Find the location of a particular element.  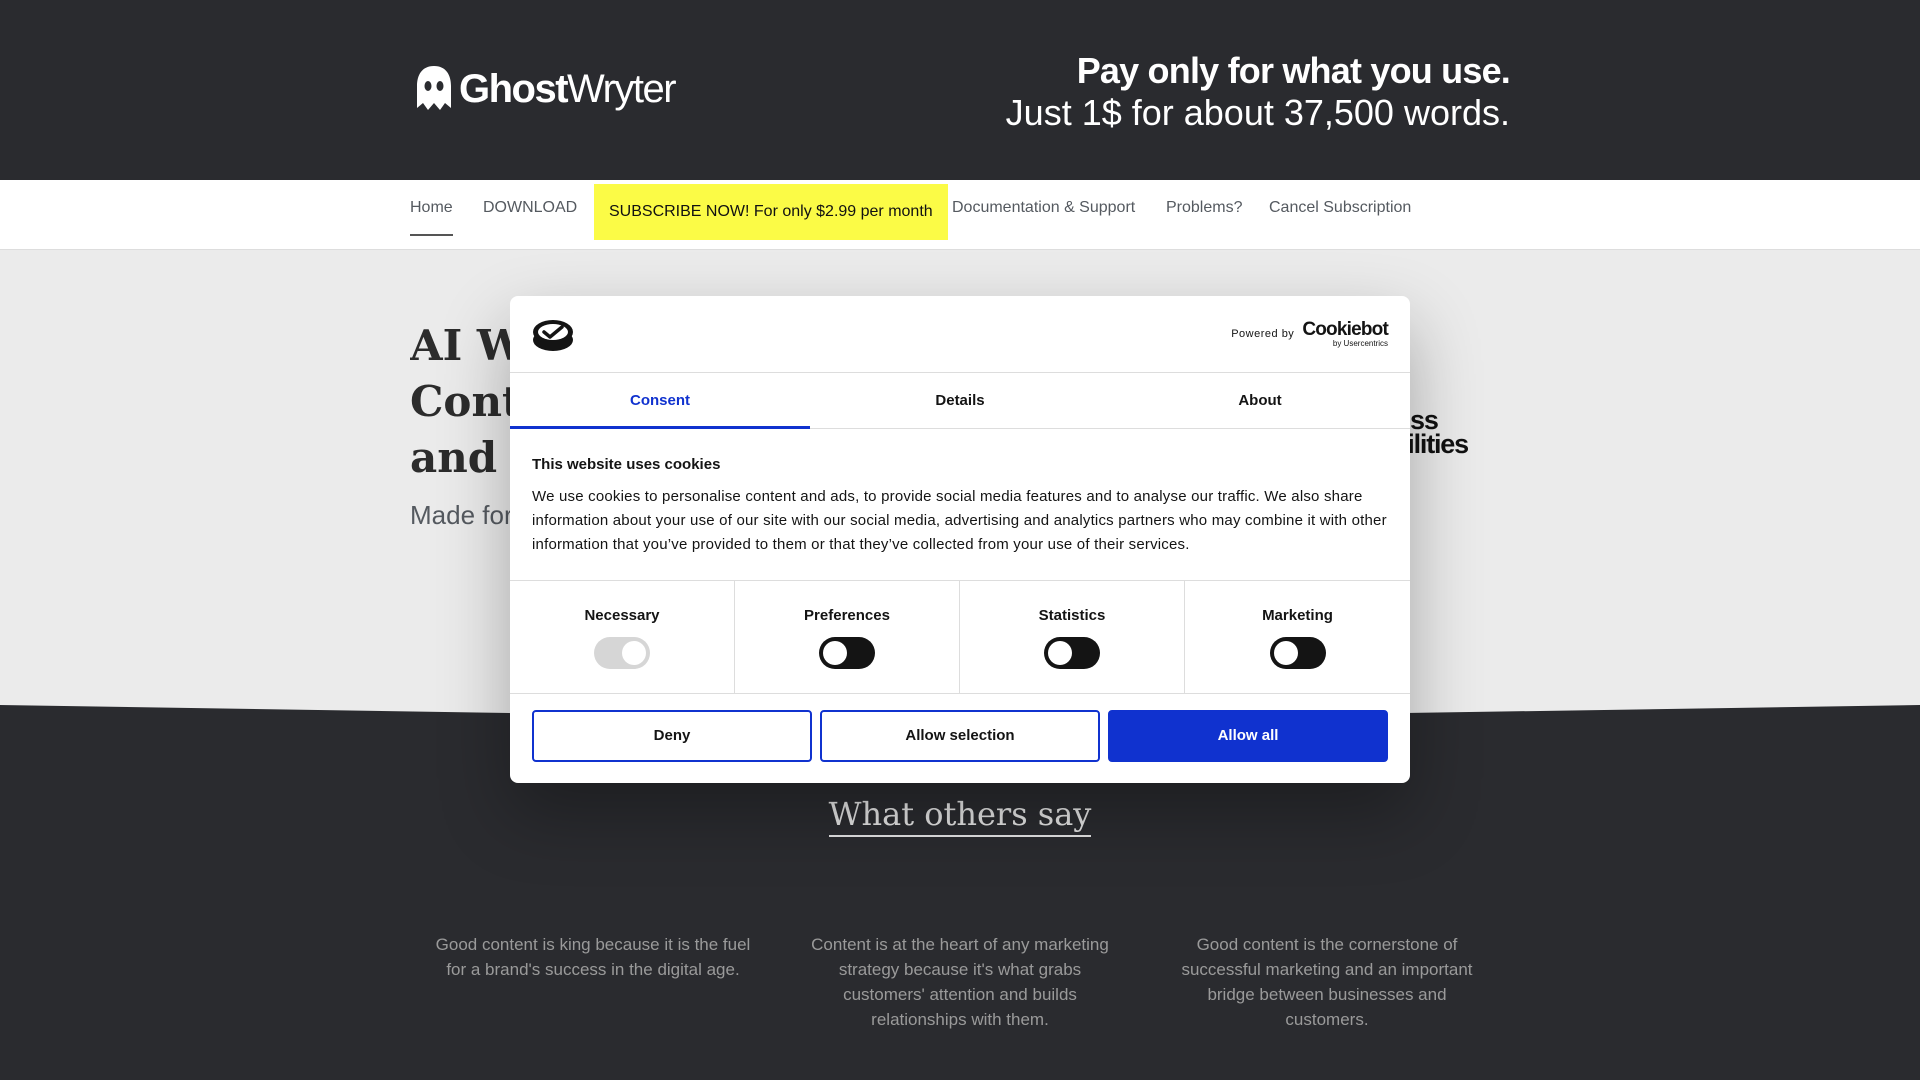

dialog-tabs: Consent Details About is located at coordinates (960, 401).